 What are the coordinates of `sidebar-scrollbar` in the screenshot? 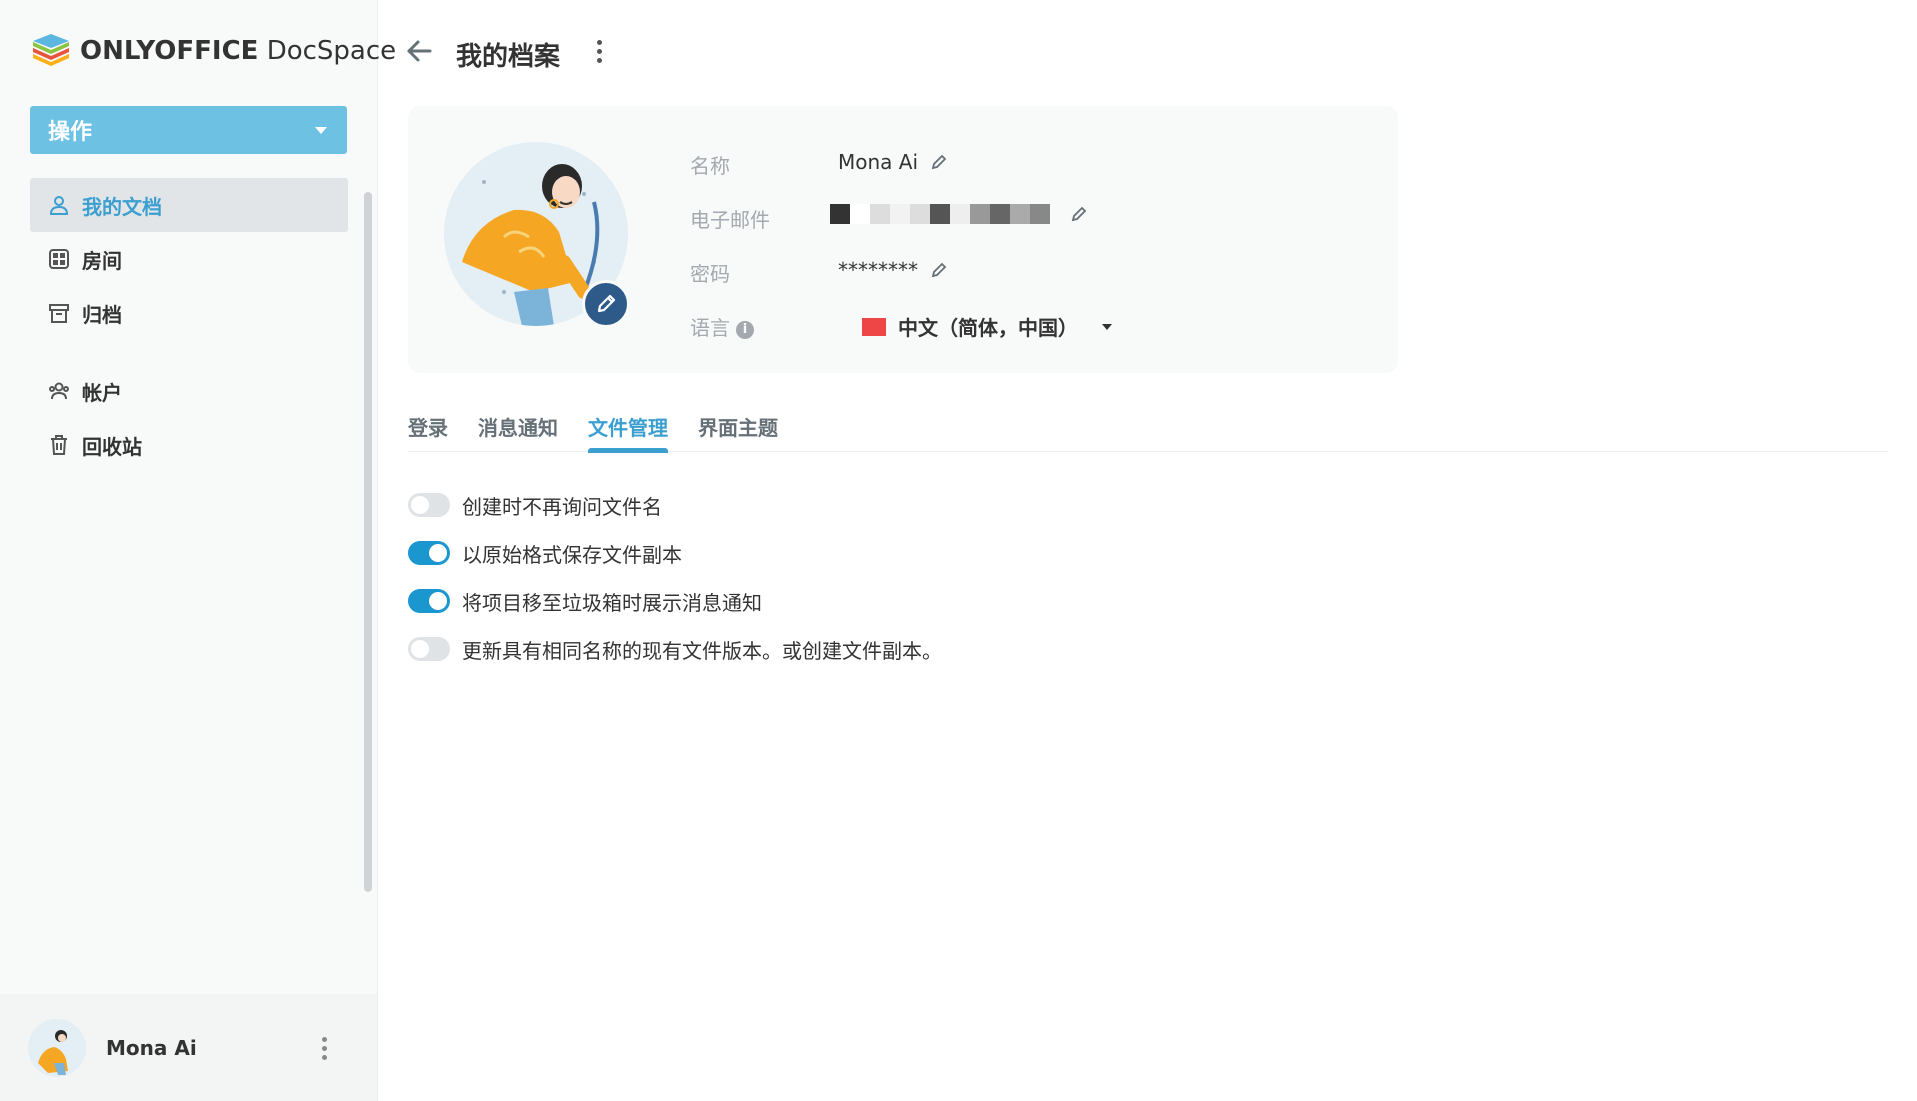 It's located at (368, 542).